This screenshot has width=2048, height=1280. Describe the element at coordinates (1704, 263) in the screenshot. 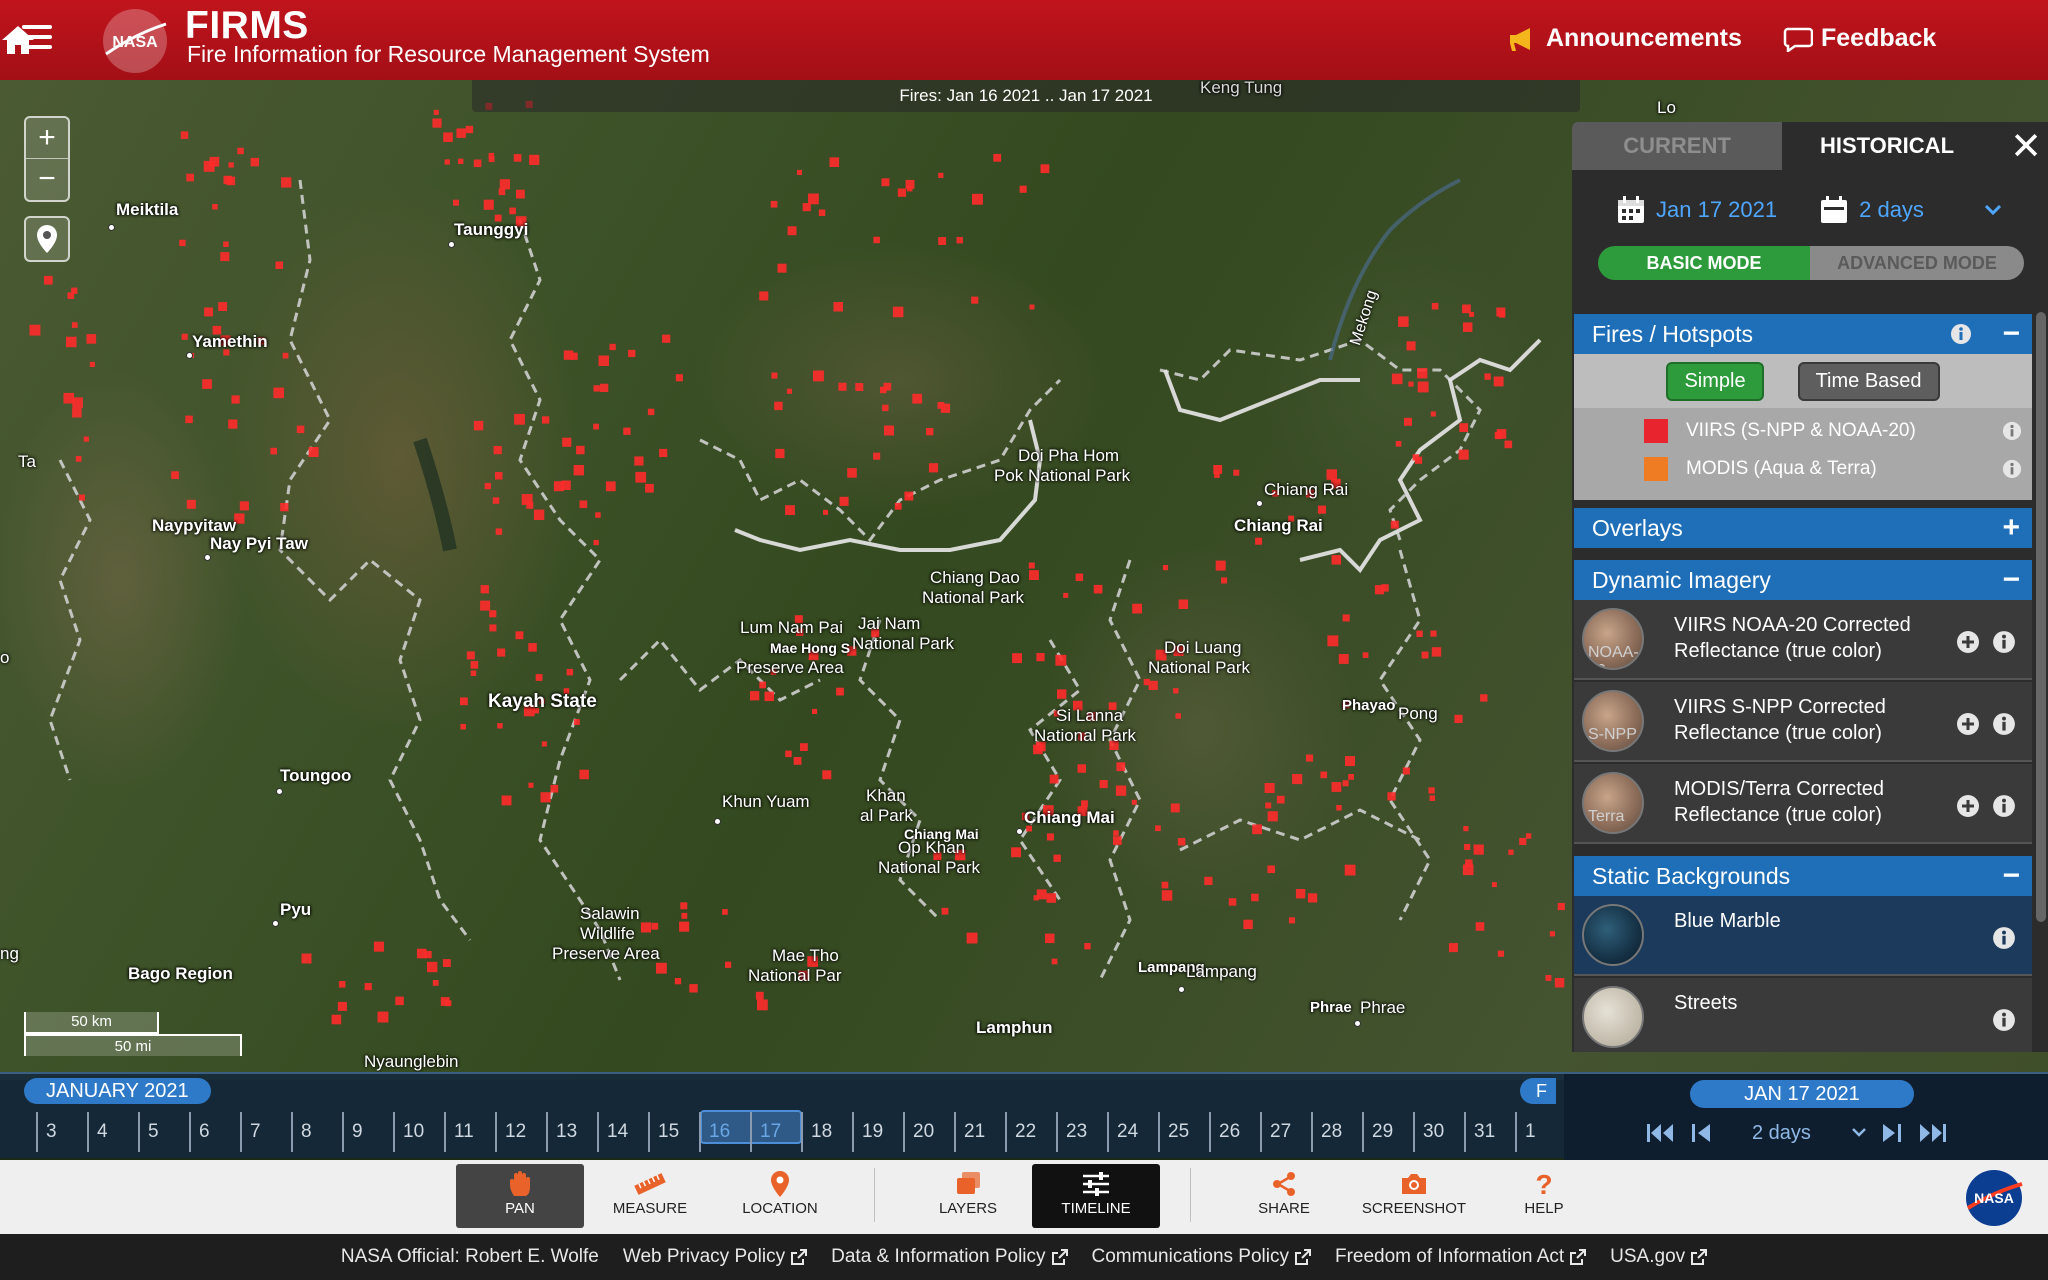

I see `basic-mode-button: BASIC MODE` at that location.